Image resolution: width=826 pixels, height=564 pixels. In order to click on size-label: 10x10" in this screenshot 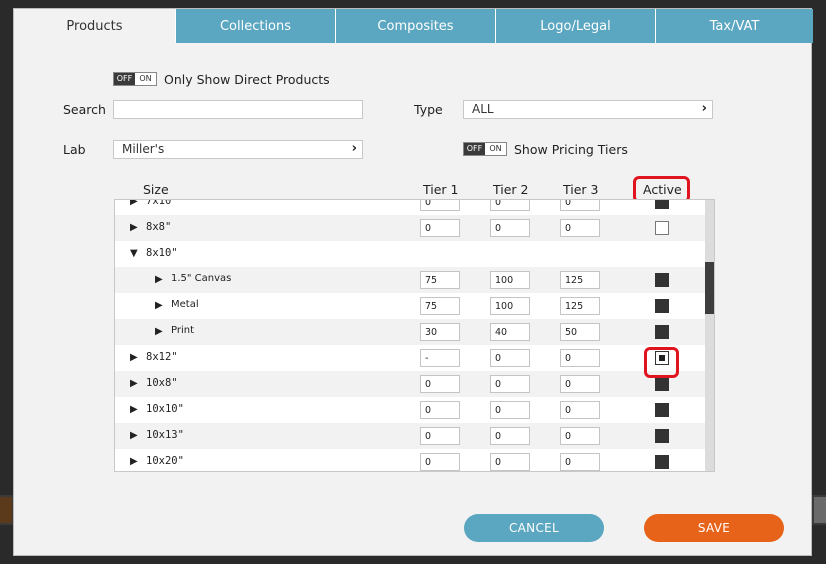, I will do `click(165, 409)`.